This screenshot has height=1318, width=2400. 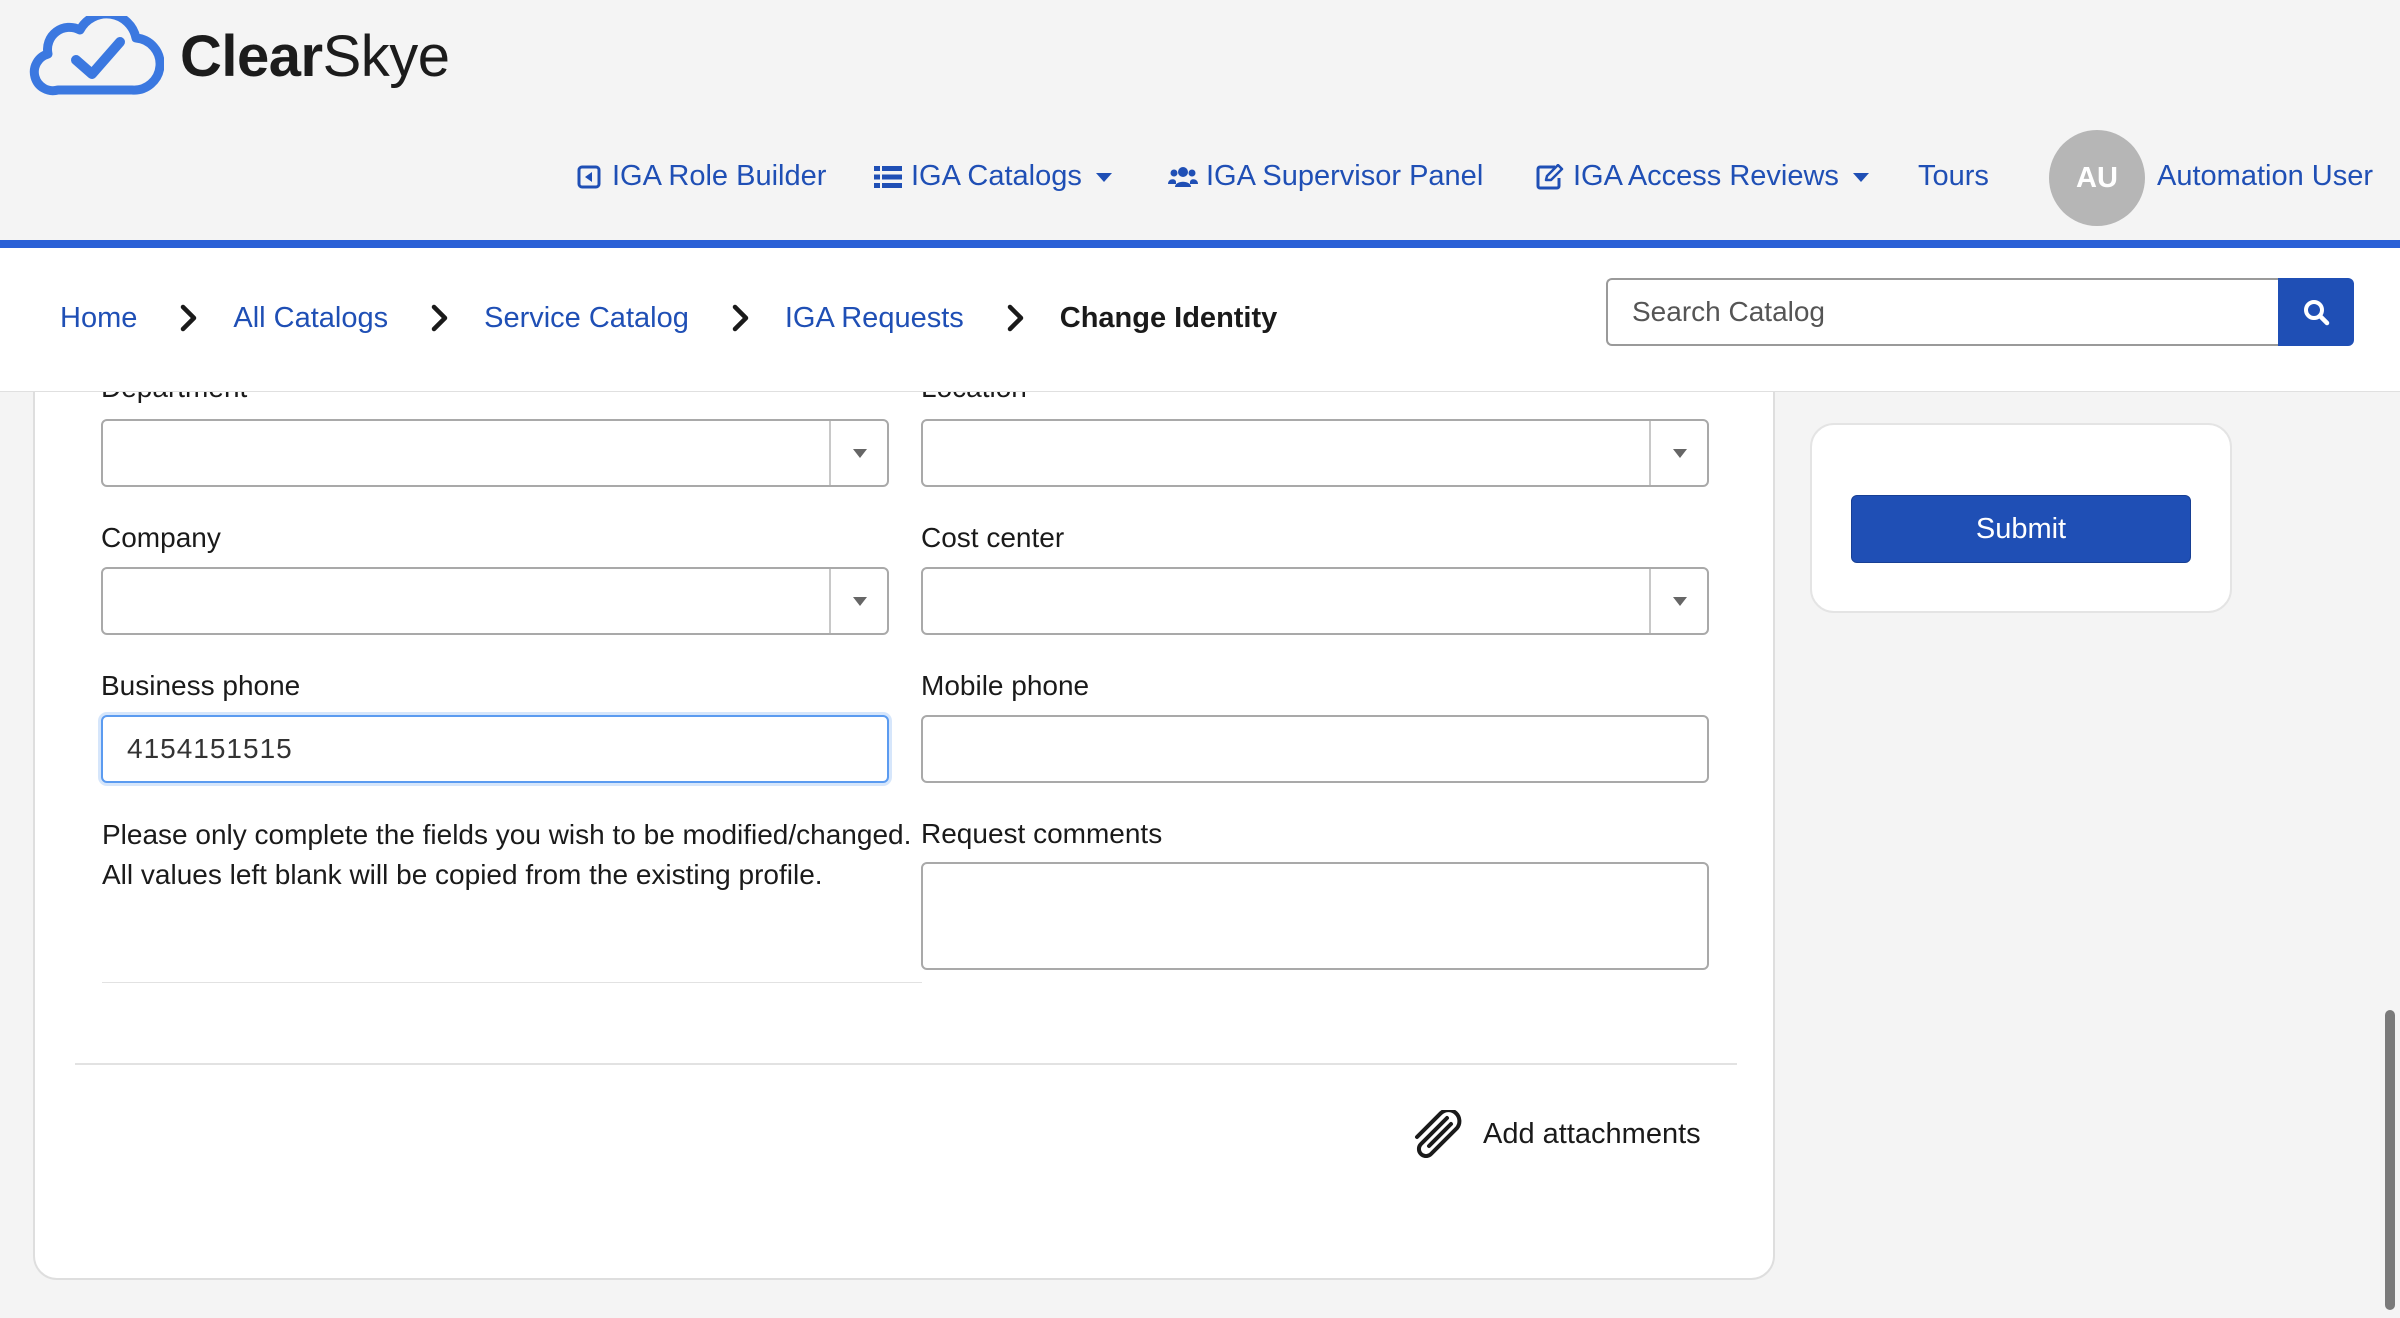 What do you see at coordinates (1315, 916) in the screenshot?
I see `request-comments-textarea` at bounding box center [1315, 916].